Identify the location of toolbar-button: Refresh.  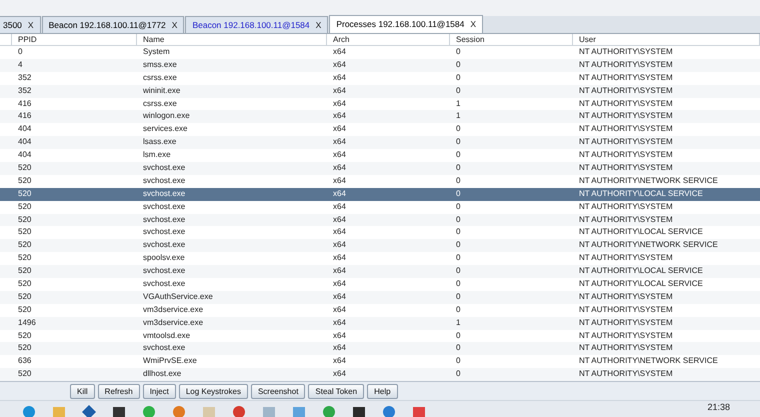
(119, 391).